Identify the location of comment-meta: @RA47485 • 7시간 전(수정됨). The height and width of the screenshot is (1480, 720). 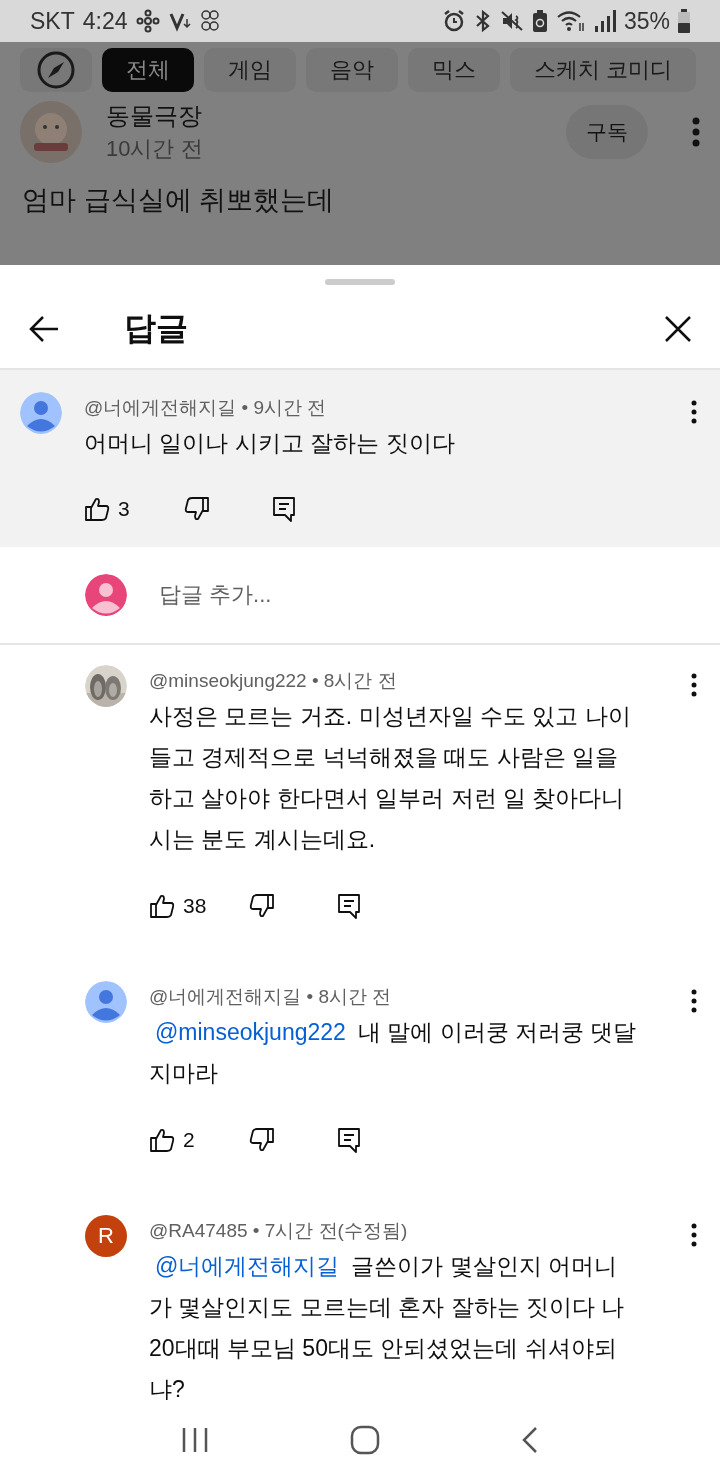
(279, 1231).